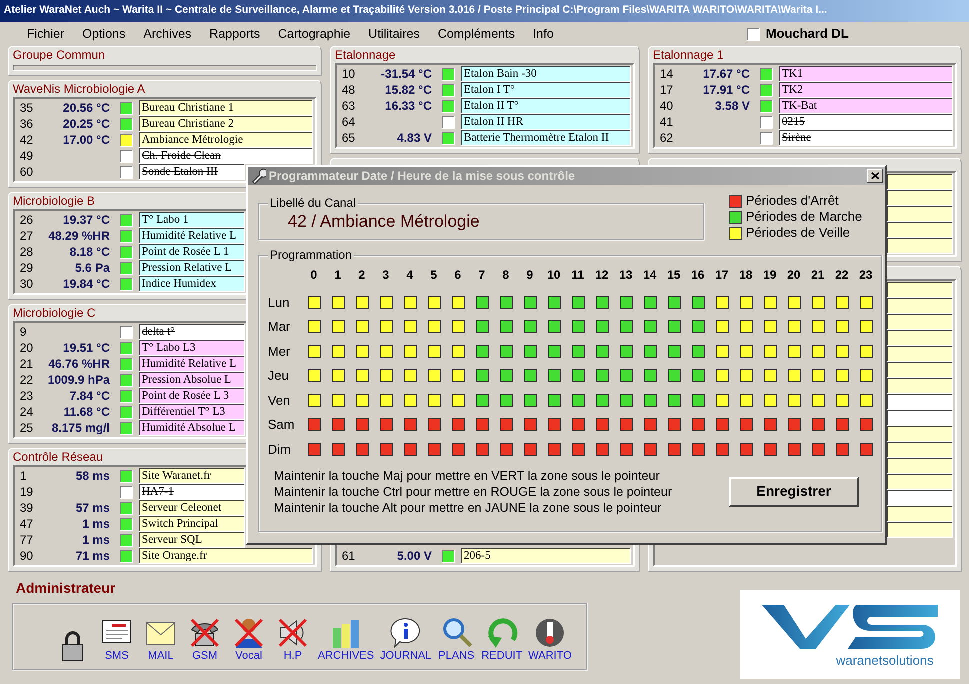 Image resolution: width=969 pixels, height=684 pixels. Describe the element at coordinates (546, 556) in the screenshot. I see `channel-label: 206-5` at that location.